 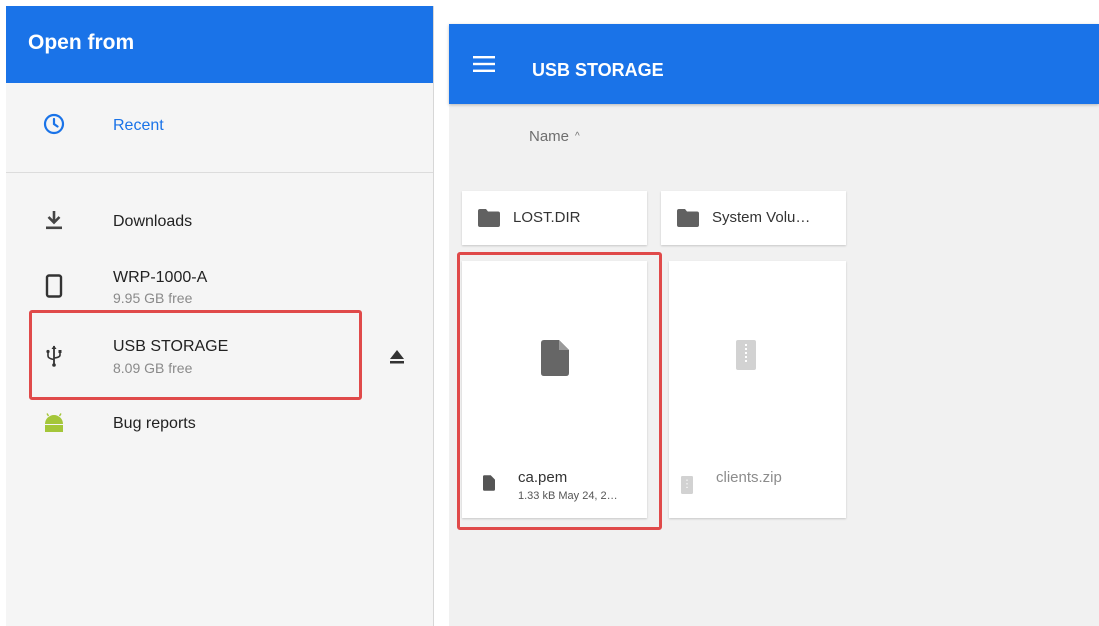 I want to click on drawer-item-label: Bug reports, so click(x=154, y=423).